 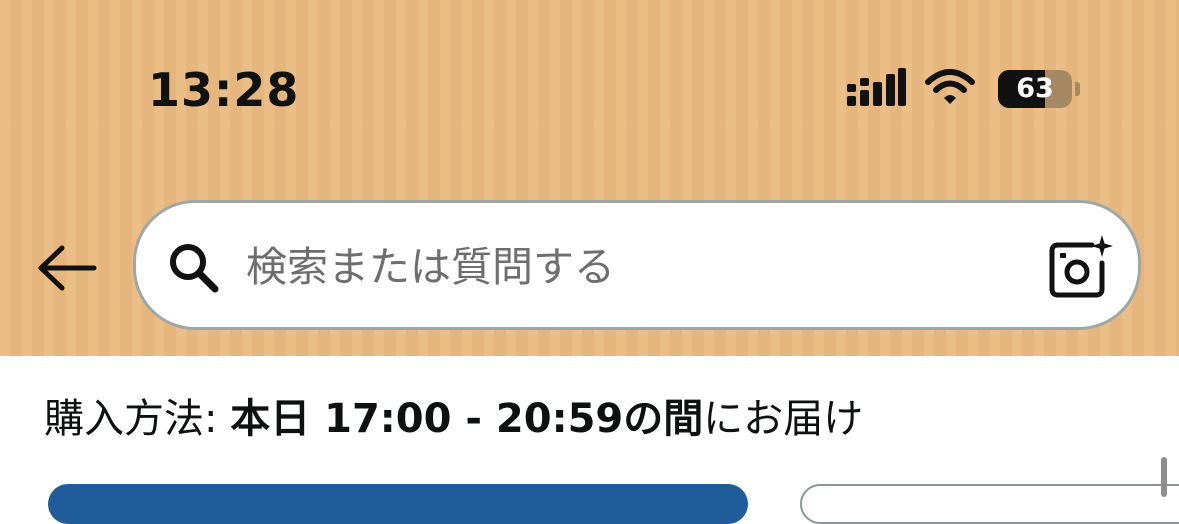 What do you see at coordinates (1081, 268) in the screenshot?
I see `camera-sparkle-icon` at bounding box center [1081, 268].